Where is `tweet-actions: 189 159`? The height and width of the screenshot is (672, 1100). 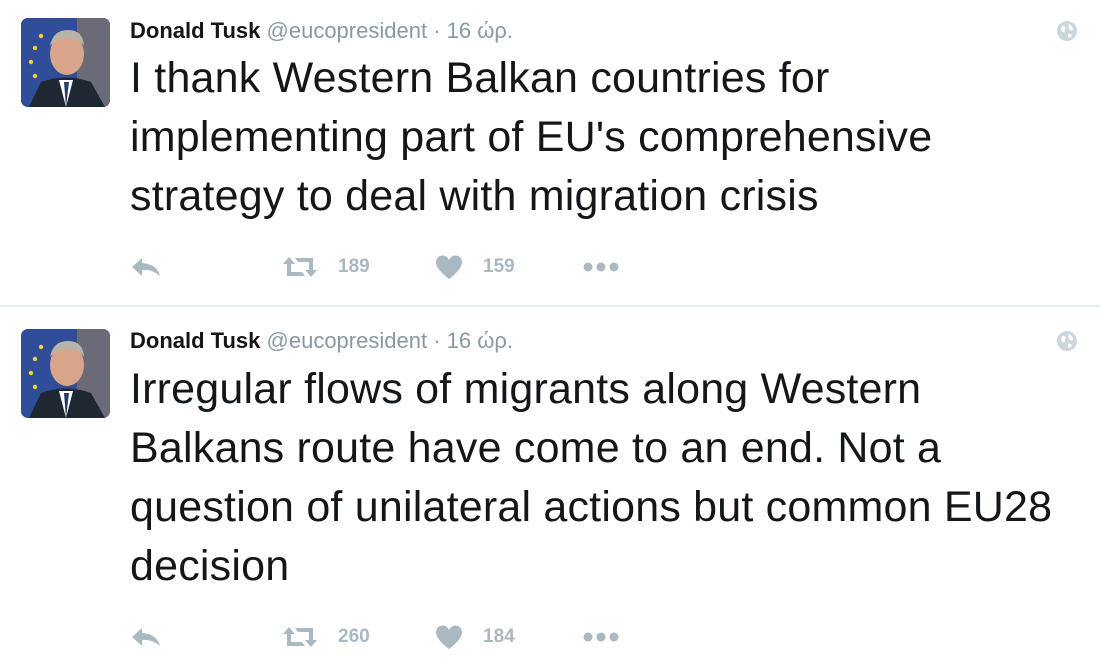 tweet-actions: 189 159 is located at coordinates (390, 267).